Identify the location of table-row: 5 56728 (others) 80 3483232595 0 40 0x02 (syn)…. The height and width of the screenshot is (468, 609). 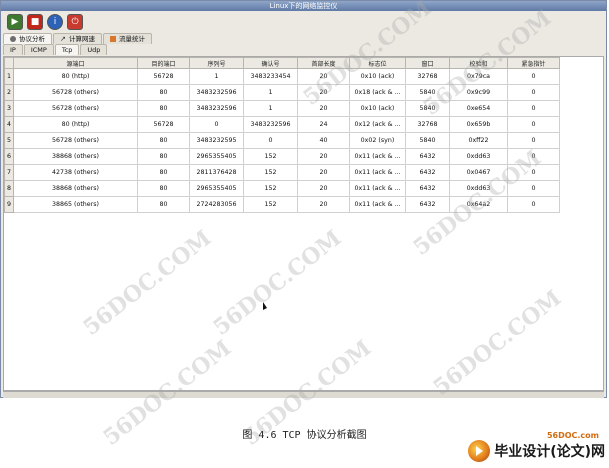
(282, 140).